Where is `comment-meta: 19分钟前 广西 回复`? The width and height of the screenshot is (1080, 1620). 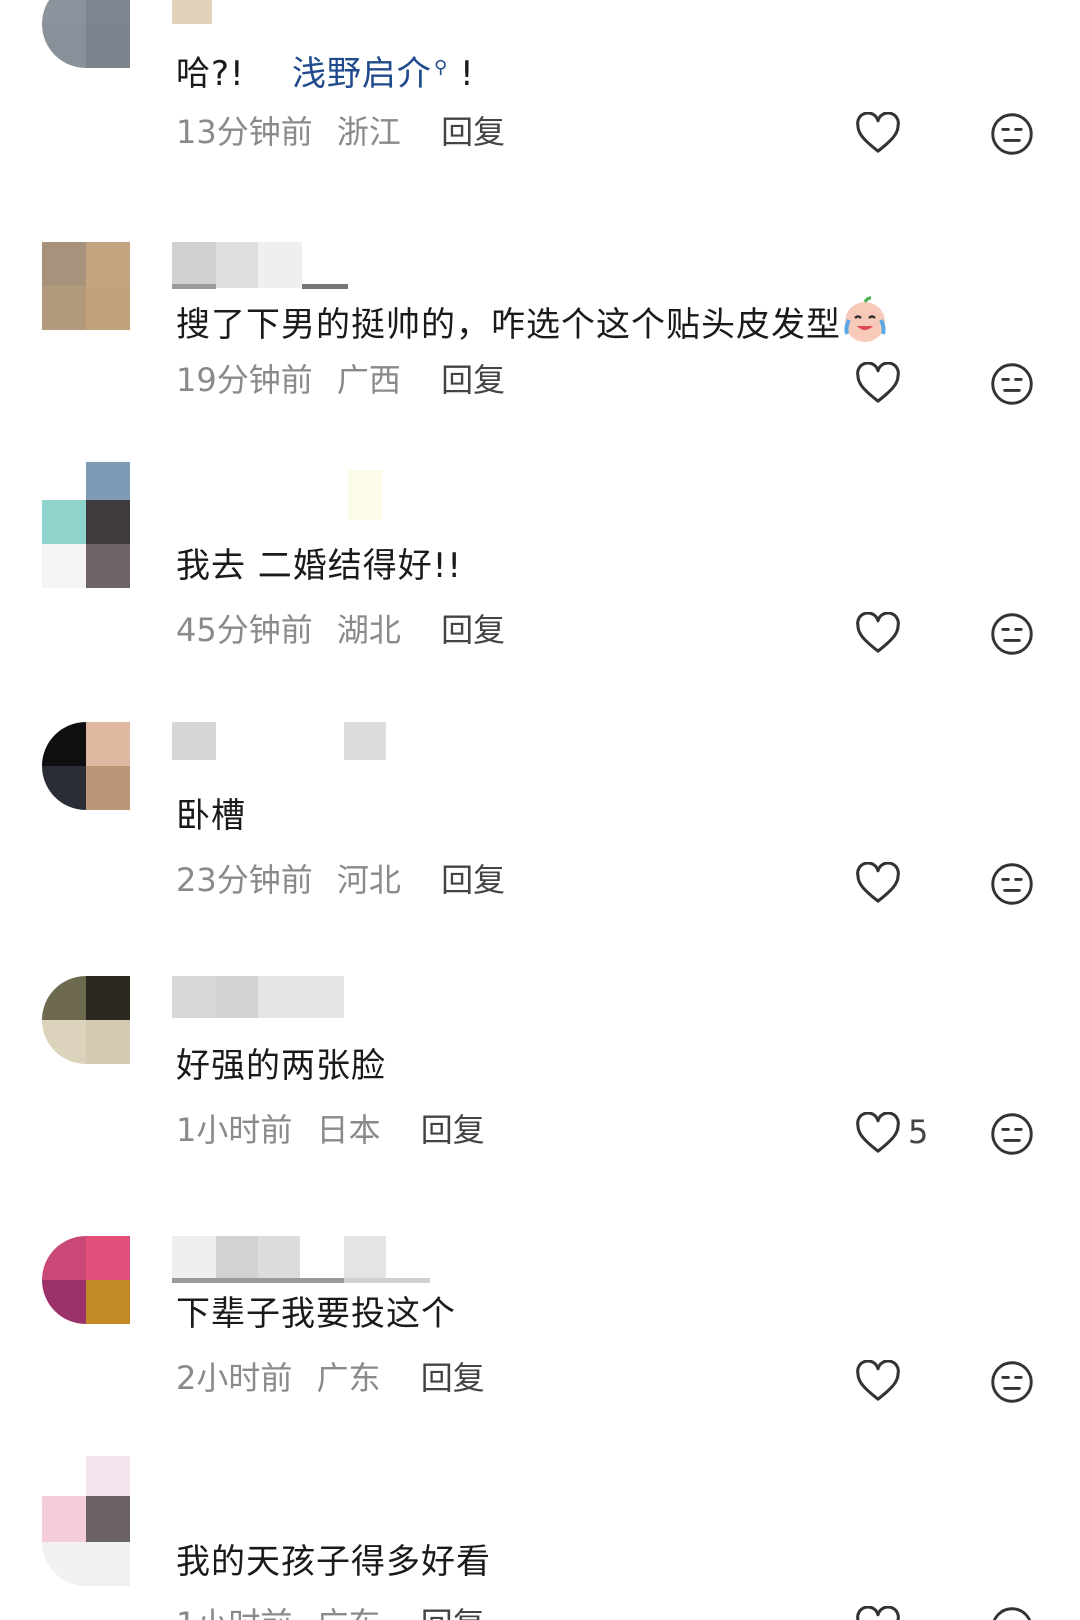 comment-meta: 19分钟前 广西 回复 is located at coordinates (340, 380).